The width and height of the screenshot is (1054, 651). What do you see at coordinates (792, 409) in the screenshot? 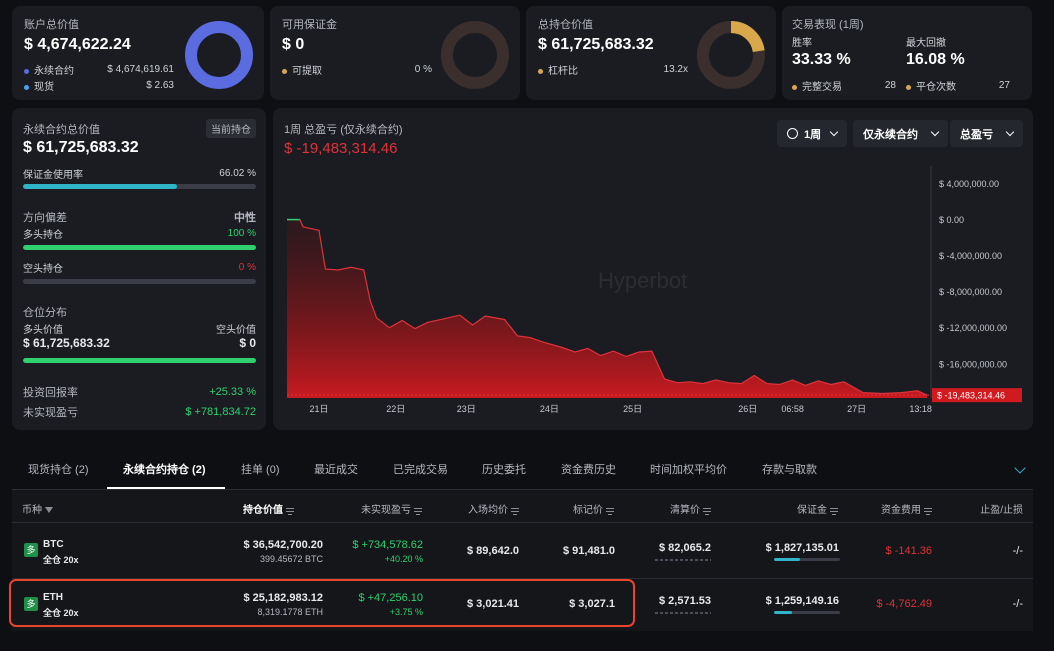
I see `x-tick-label: 06:58` at bounding box center [792, 409].